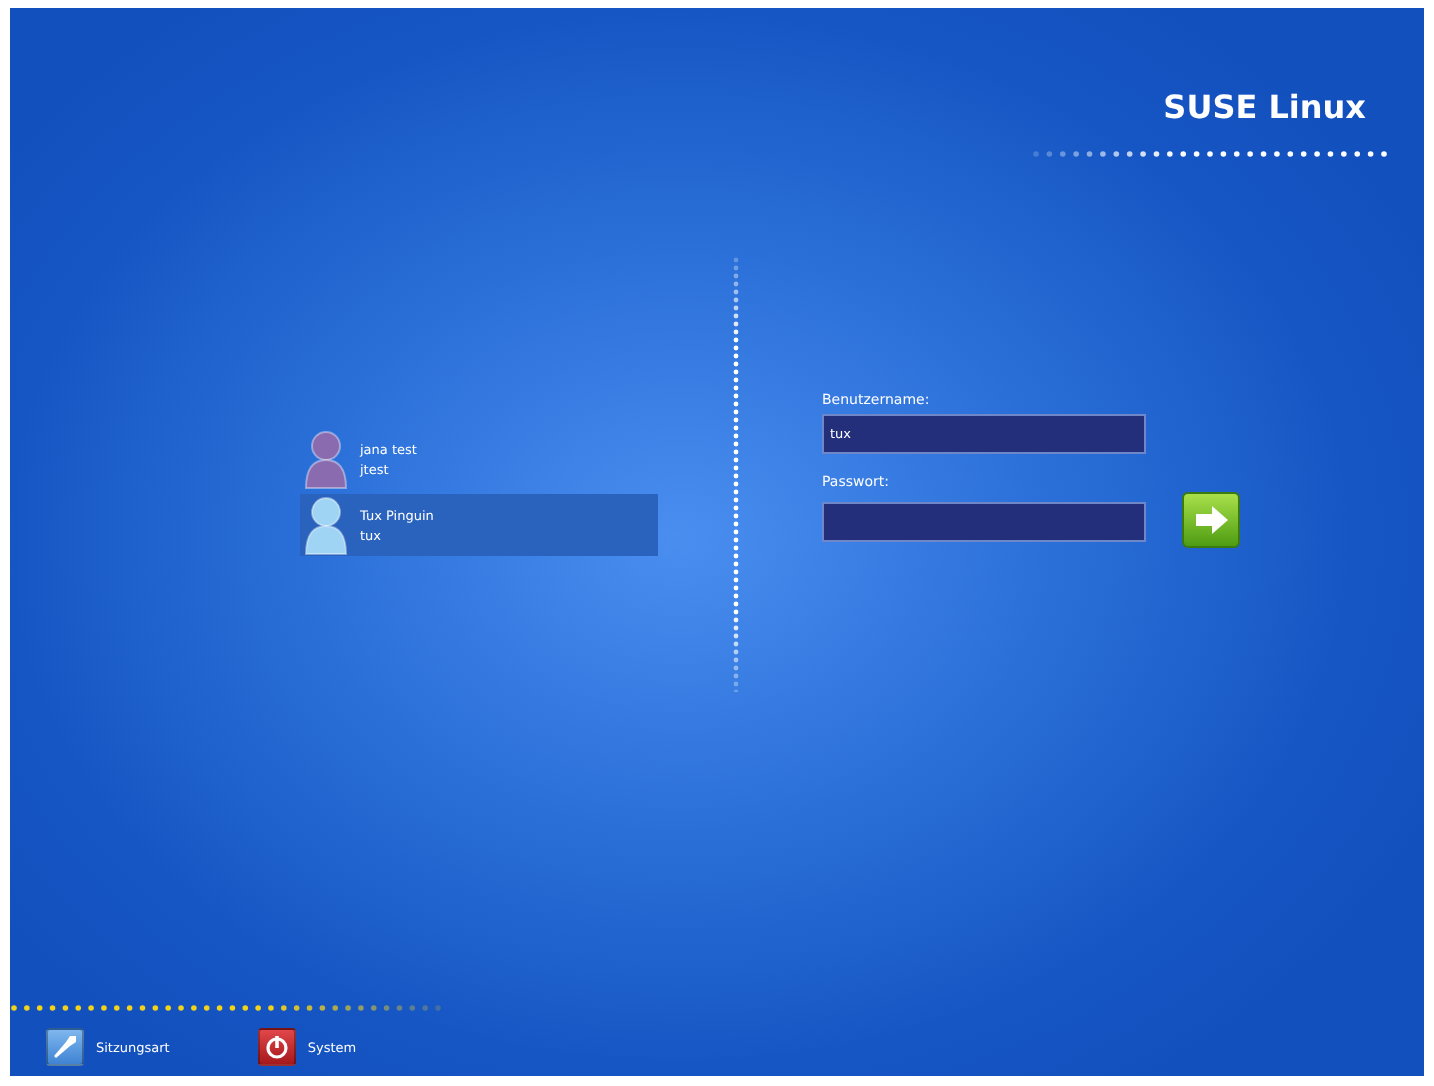 The width and height of the screenshot is (1434, 1086). I want to click on wrench-icon, so click(65, 1047).